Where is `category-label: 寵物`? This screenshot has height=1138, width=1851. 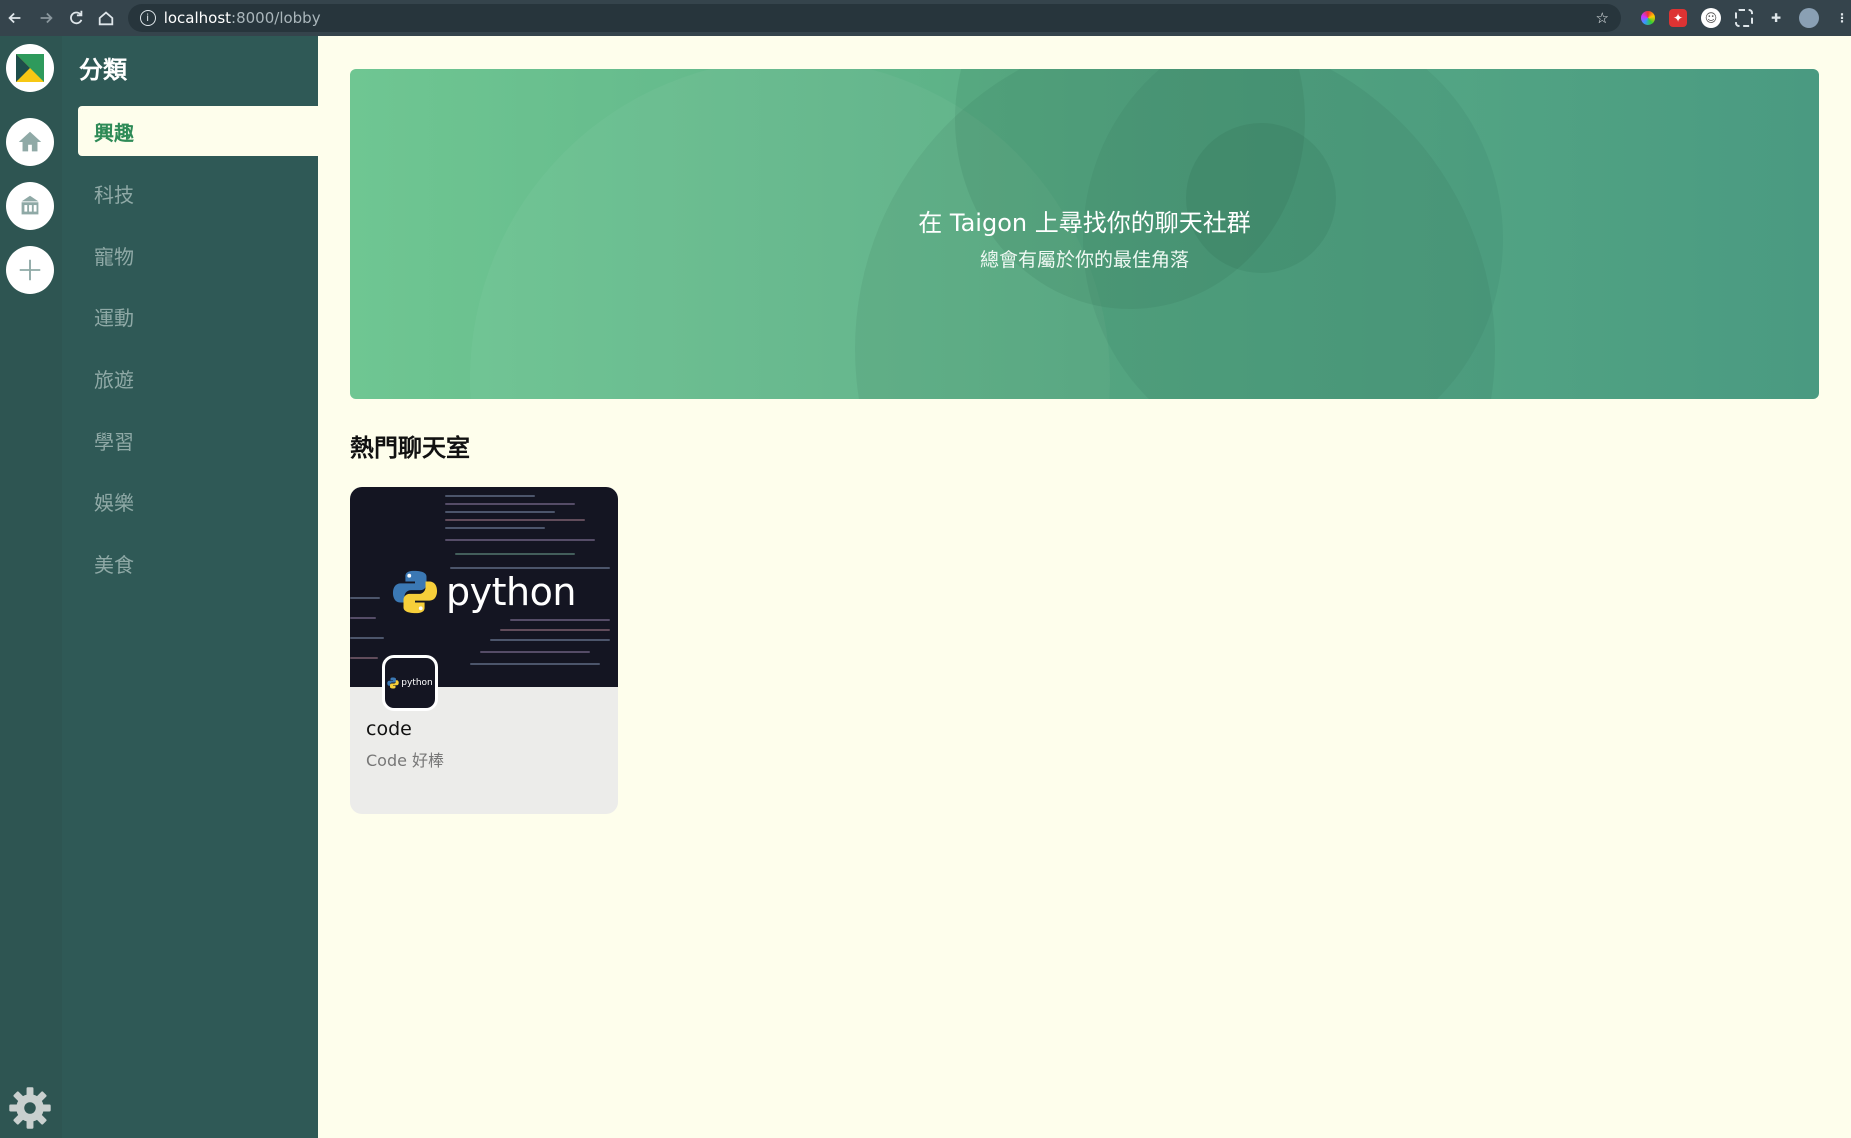 category-label: 寵物 is located at coordinates (114, 256).